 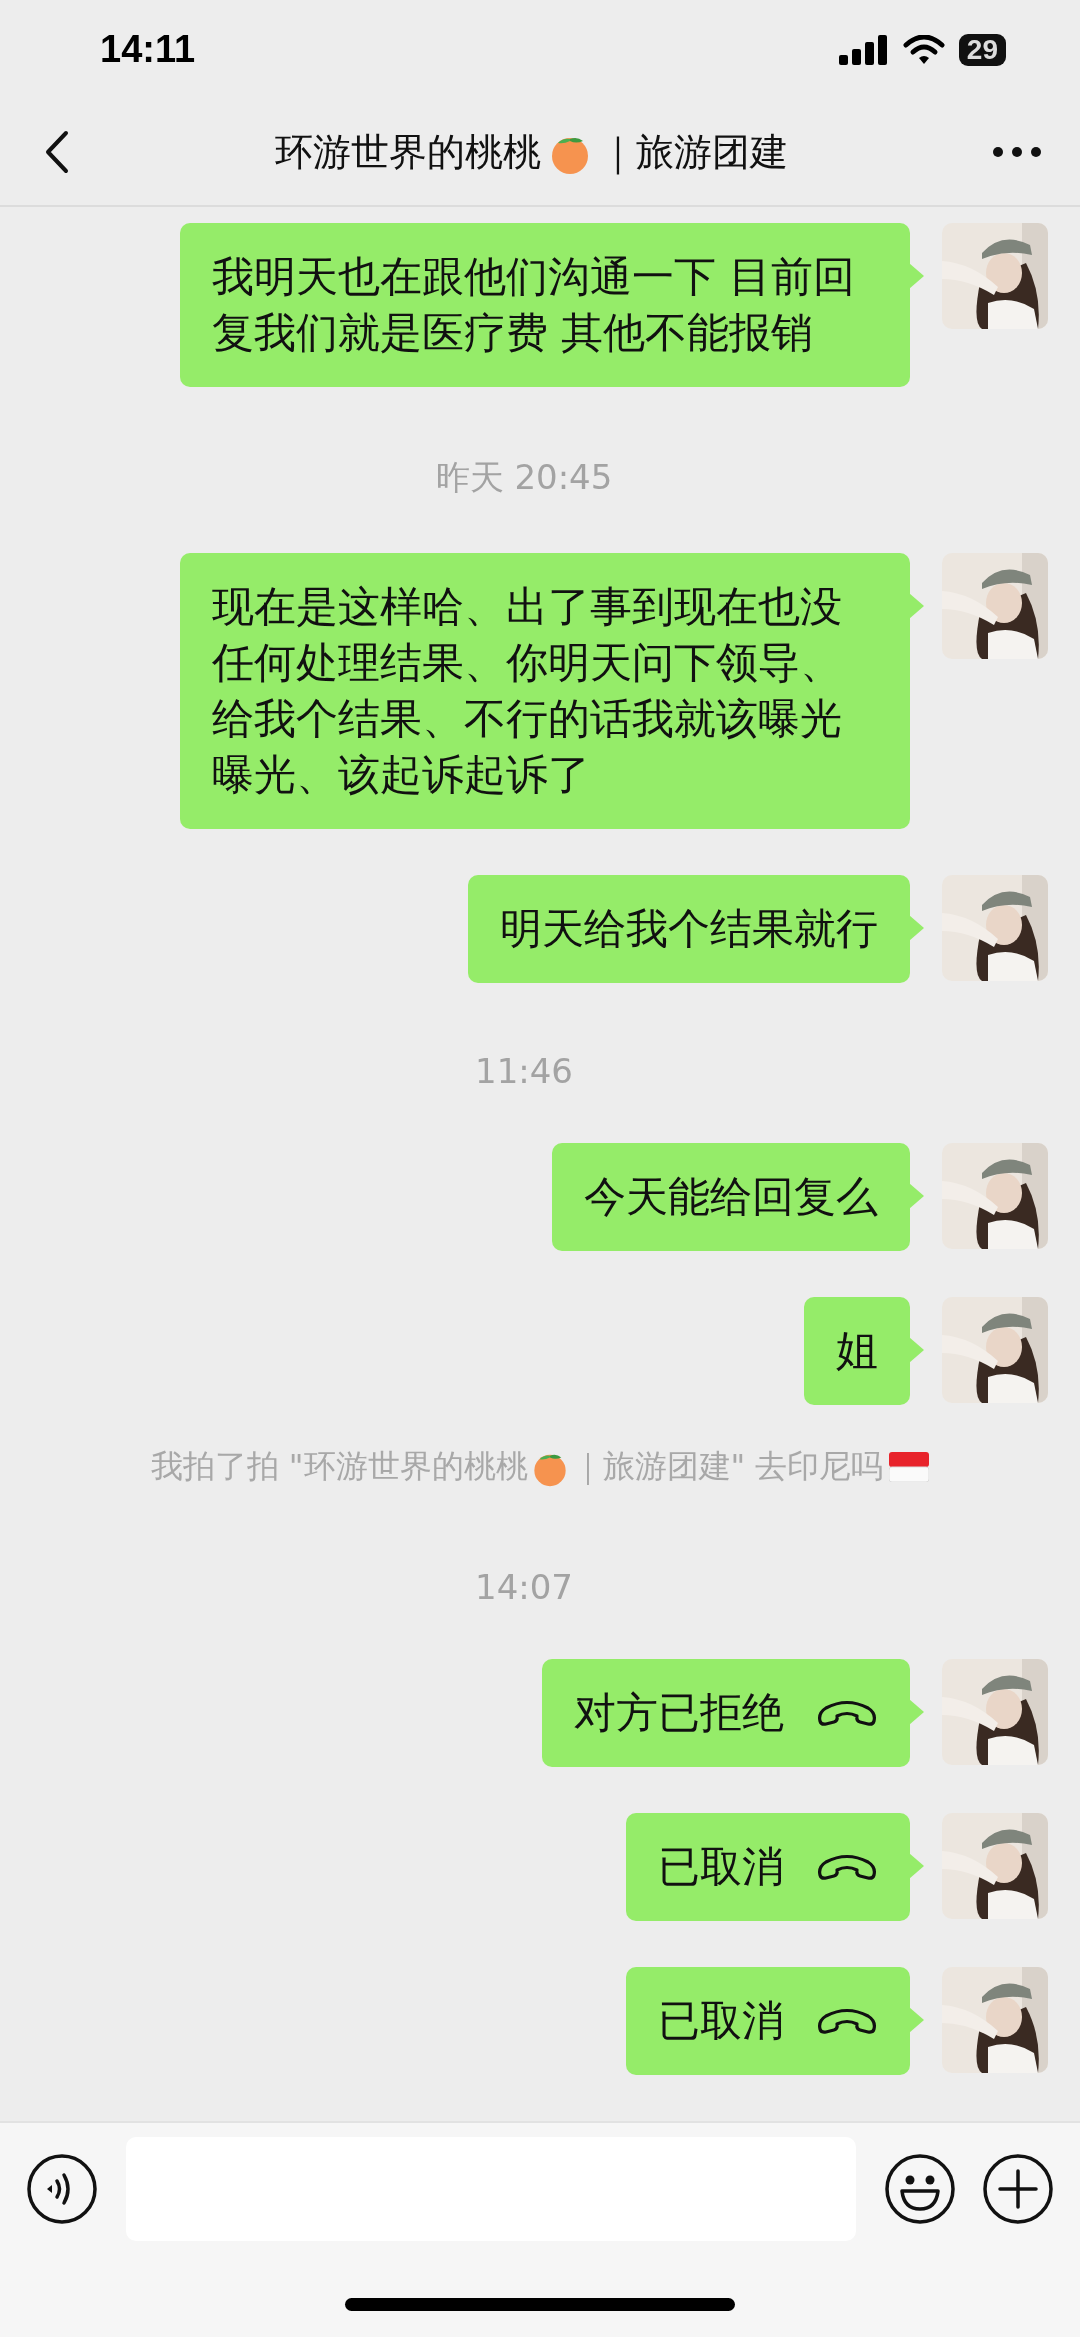 What do you see at coordinates (857, 1350) in the screenshot?
I see `message-bubble: 姐` at bounding box center [857, 1350].